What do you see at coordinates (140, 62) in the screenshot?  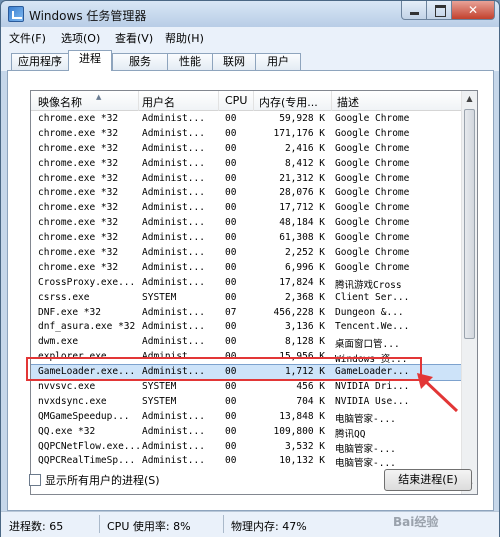 I see `tab-services: 服务` at bounding box center [140, 62].